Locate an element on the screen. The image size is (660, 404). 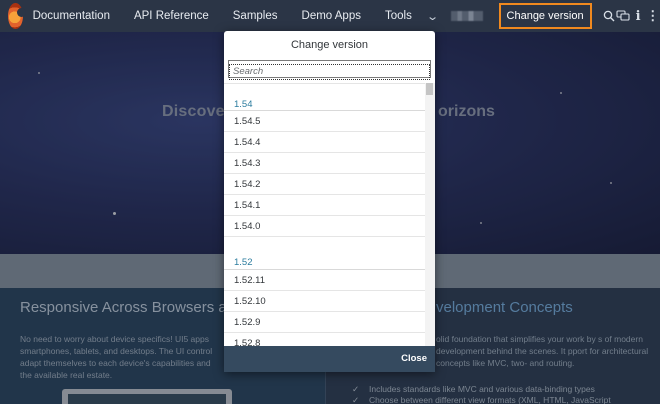
nav-samples: Samples is located at coordinates (255, 16).